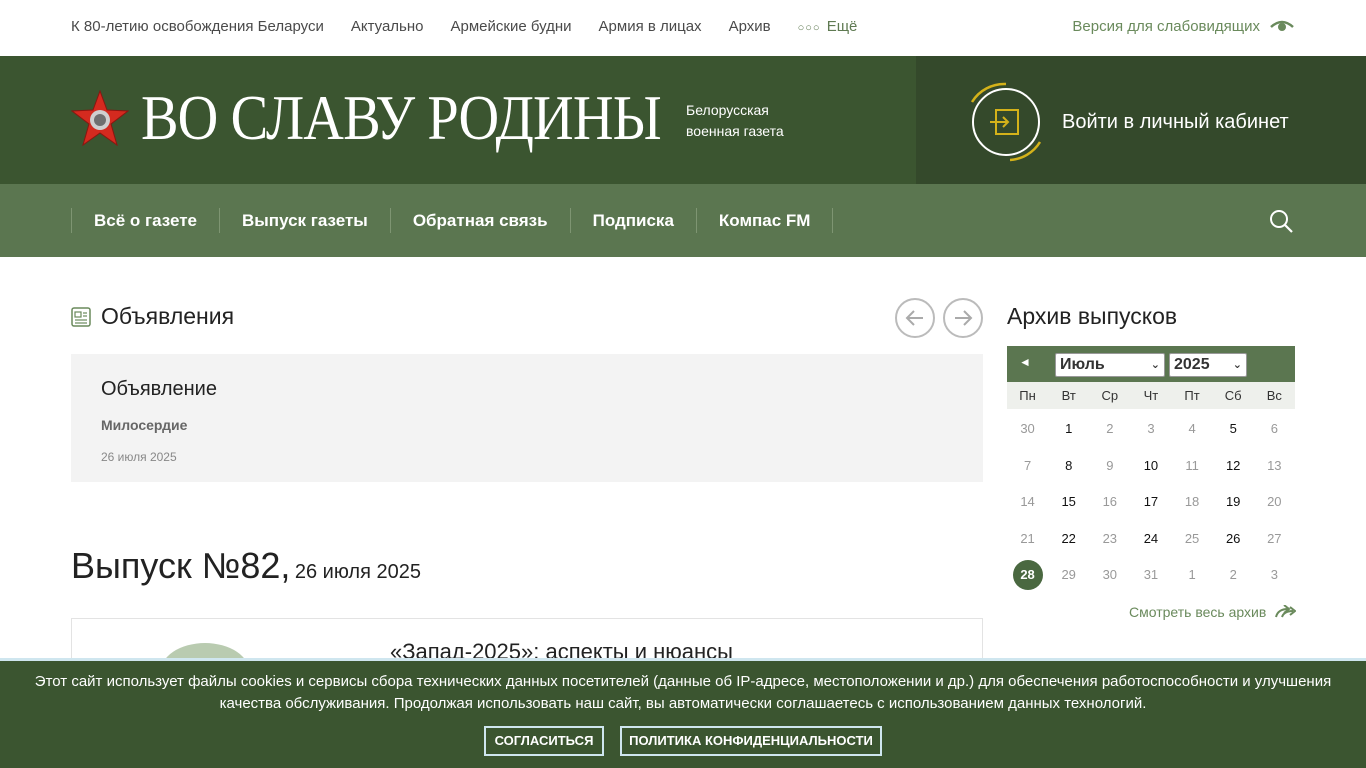 This screenshot has width=1366, height=768. I want to click on calendar-day-label: 5, so click(1233, 428).